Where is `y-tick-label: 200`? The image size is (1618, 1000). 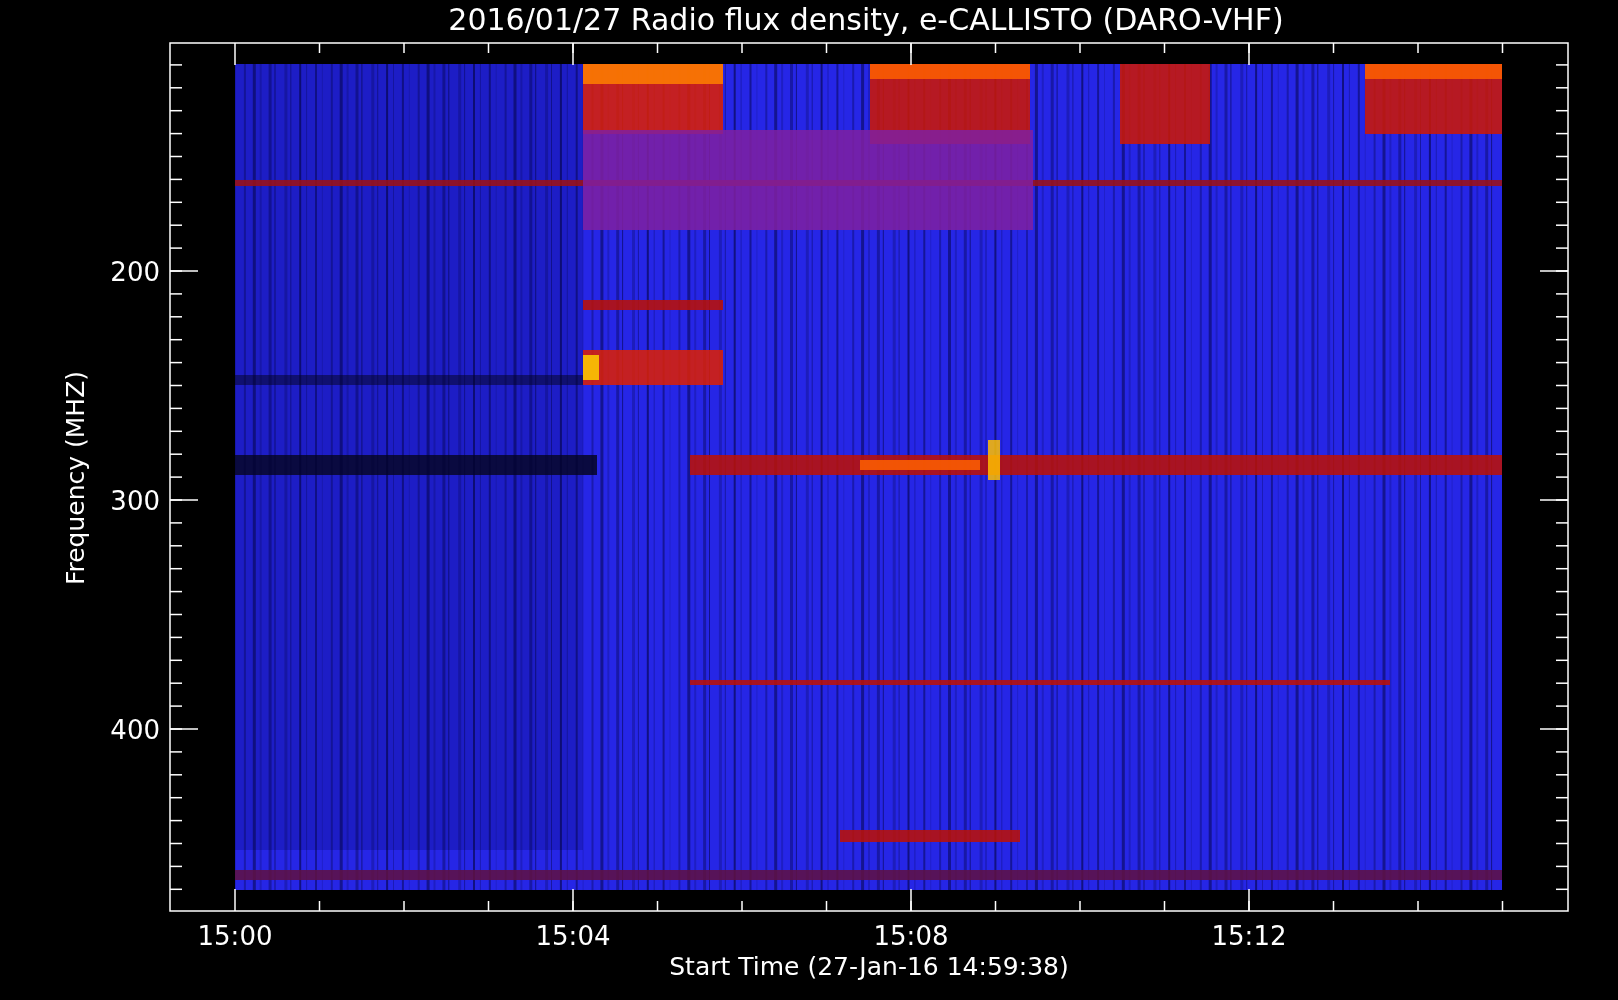 y-tick-label: 200 is located at coordinates (135, 272).